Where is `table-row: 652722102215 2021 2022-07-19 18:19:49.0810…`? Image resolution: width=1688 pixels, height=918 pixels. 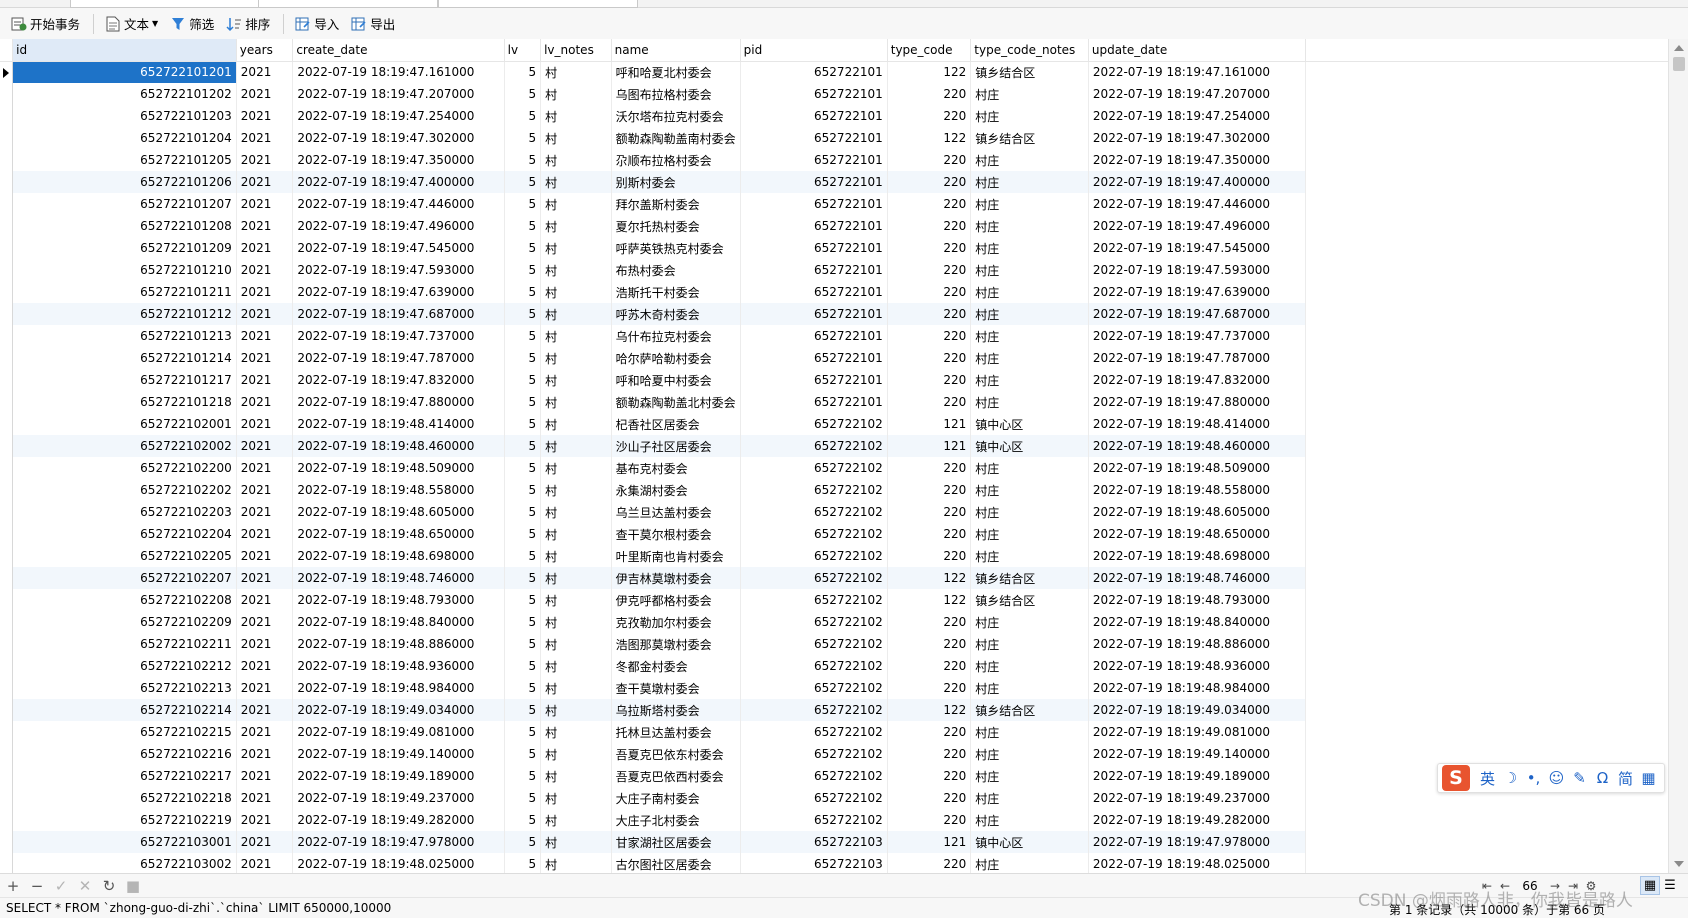
table-row: 652722102215 2021 2022-07-19 18:19:49.0810… is located at coordinates (834, 732).